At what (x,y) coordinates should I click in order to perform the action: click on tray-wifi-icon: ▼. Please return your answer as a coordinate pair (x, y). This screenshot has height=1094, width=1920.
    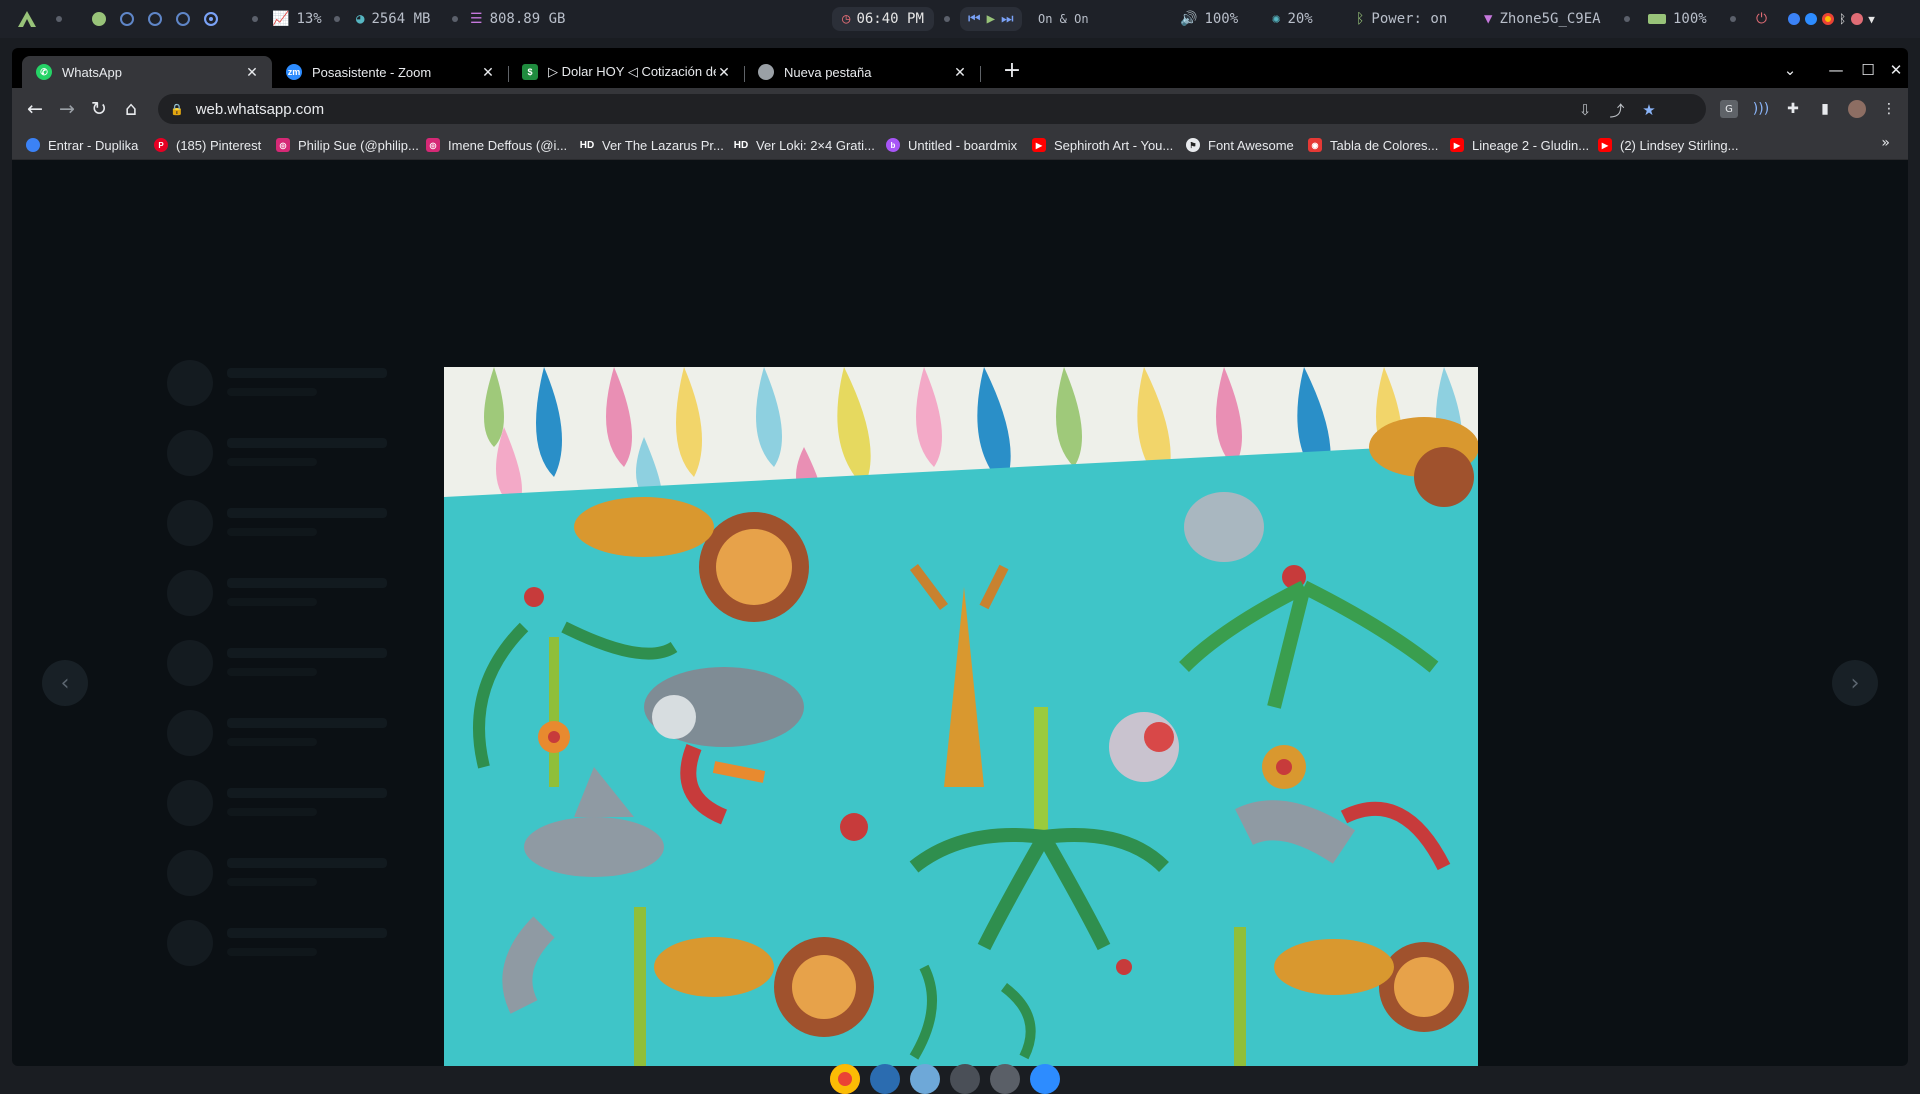
    Looking at the image, I should click on (1871, 19).